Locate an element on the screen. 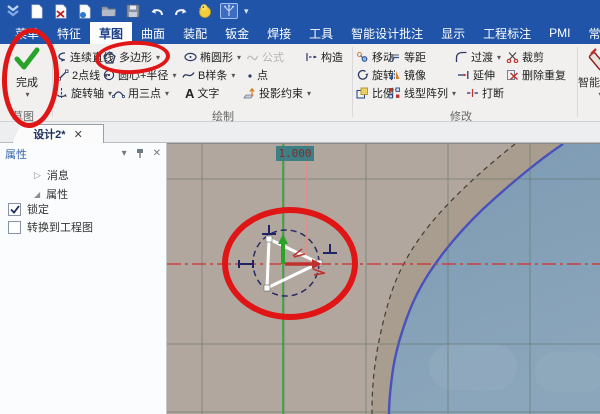  menu-tab-caotu-active: 草图 is located at coordinates (111, 33).